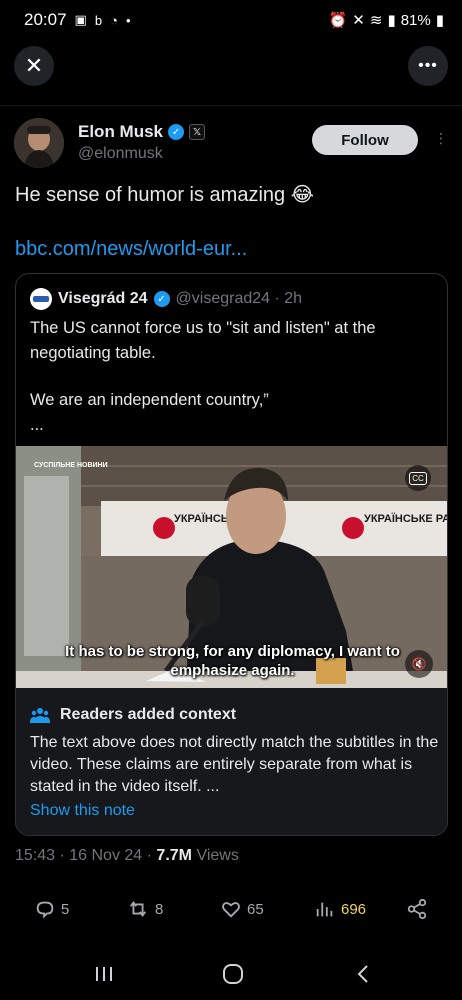  What do you see at coordinates (376, 20) in the screenshot?
I see `wifi-icon: ≋` at bounding box center [376, 20].